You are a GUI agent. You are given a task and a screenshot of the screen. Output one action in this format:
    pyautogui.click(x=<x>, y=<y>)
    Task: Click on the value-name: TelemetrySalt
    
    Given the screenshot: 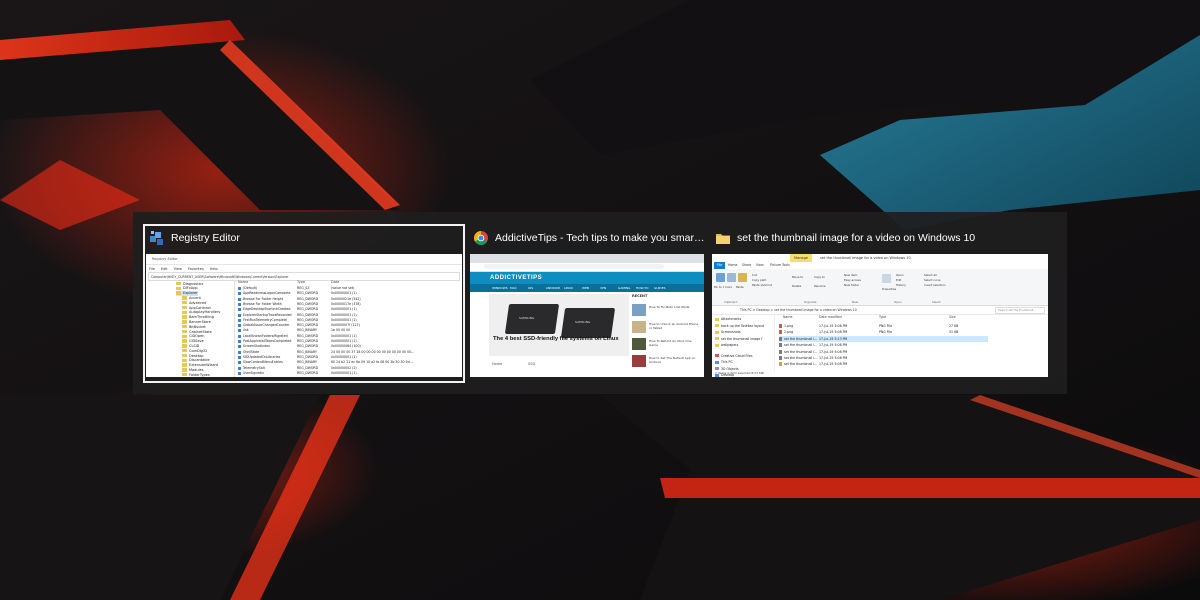 What is the action you would take?
    pyautogui.click(x=254, y=367)
    